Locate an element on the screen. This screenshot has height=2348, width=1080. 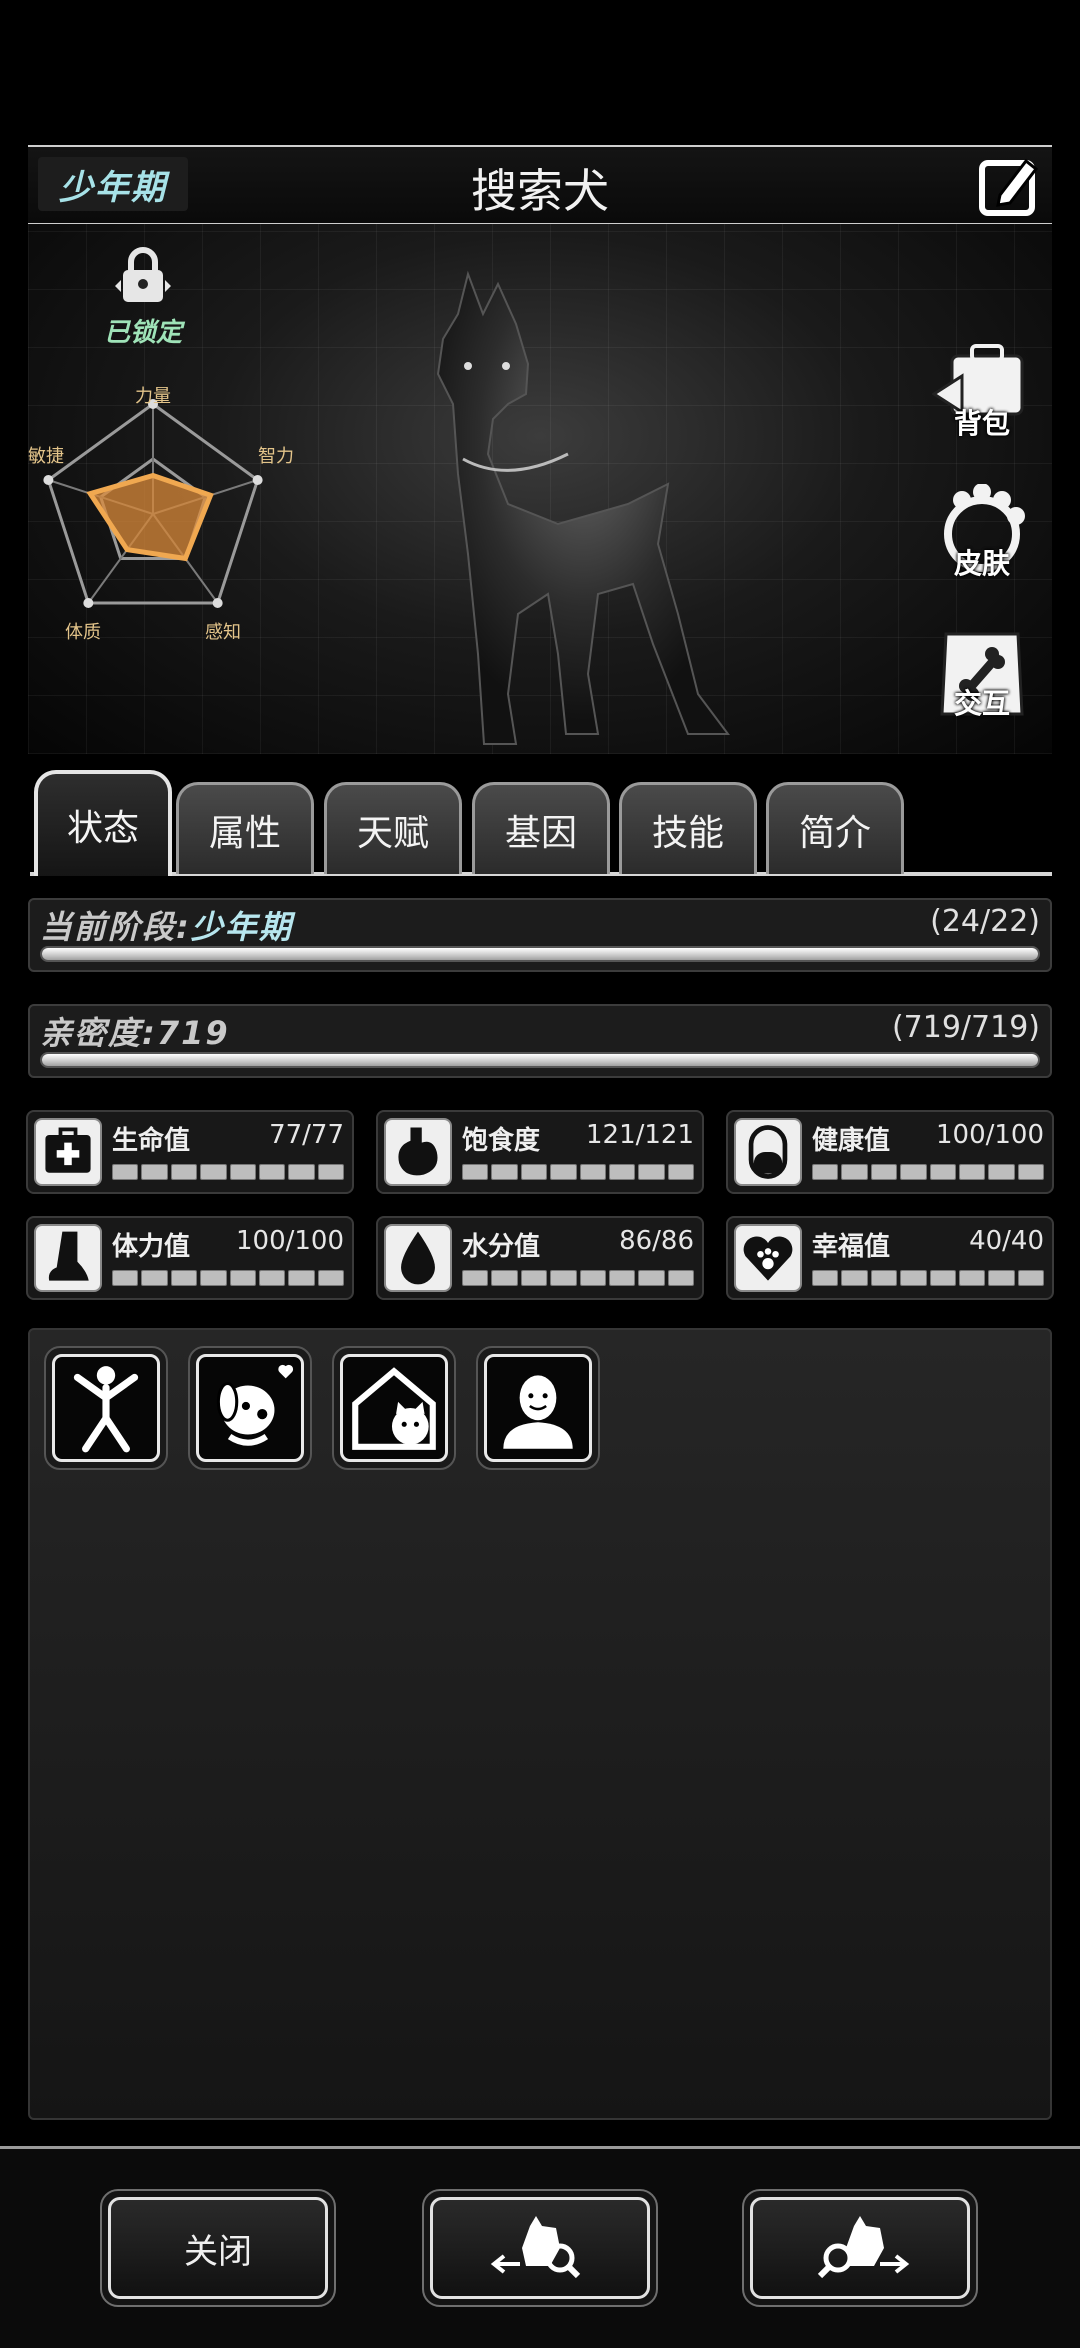
close-button: 关闭 is located at coordinates (218, 2248).